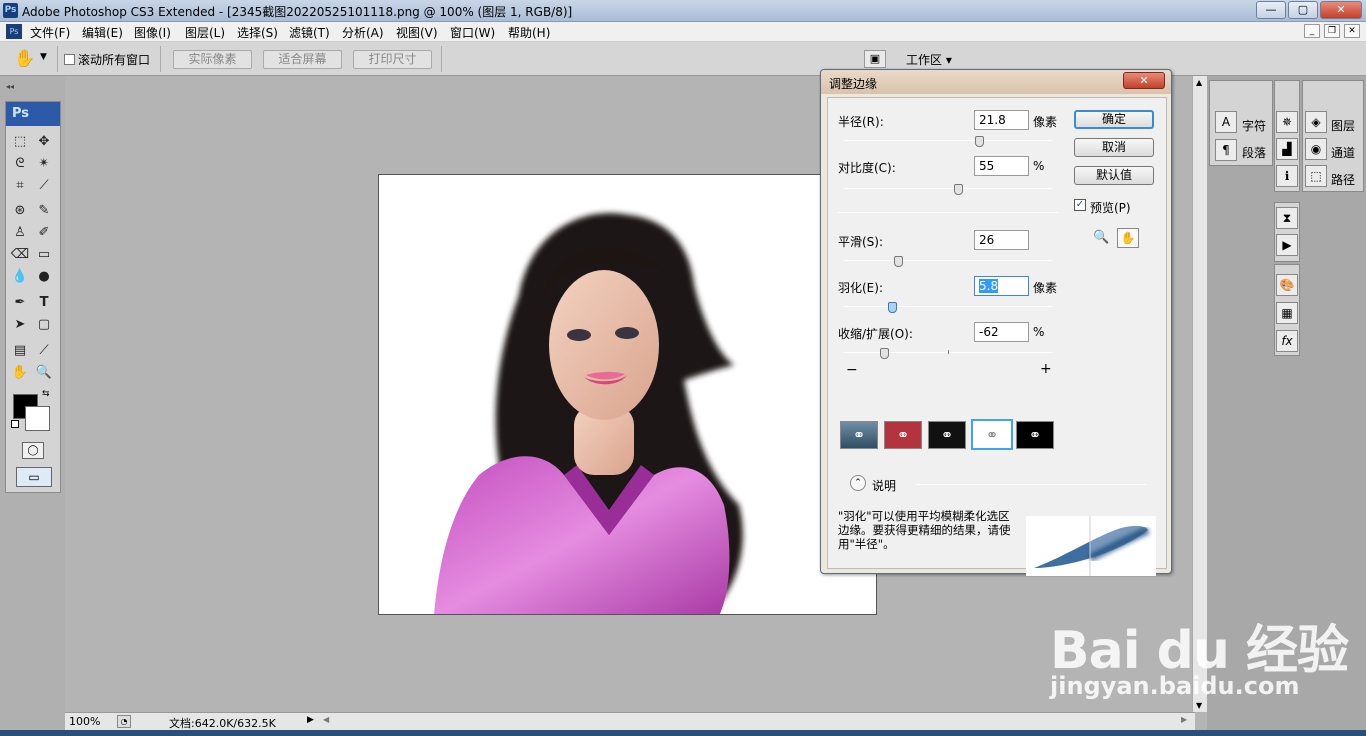 The image size is (1366, 736). What do you see at coordinates (84, 721) in the screenshot?
I see `zoom-level: 100%` at bounding box center [84, 721].